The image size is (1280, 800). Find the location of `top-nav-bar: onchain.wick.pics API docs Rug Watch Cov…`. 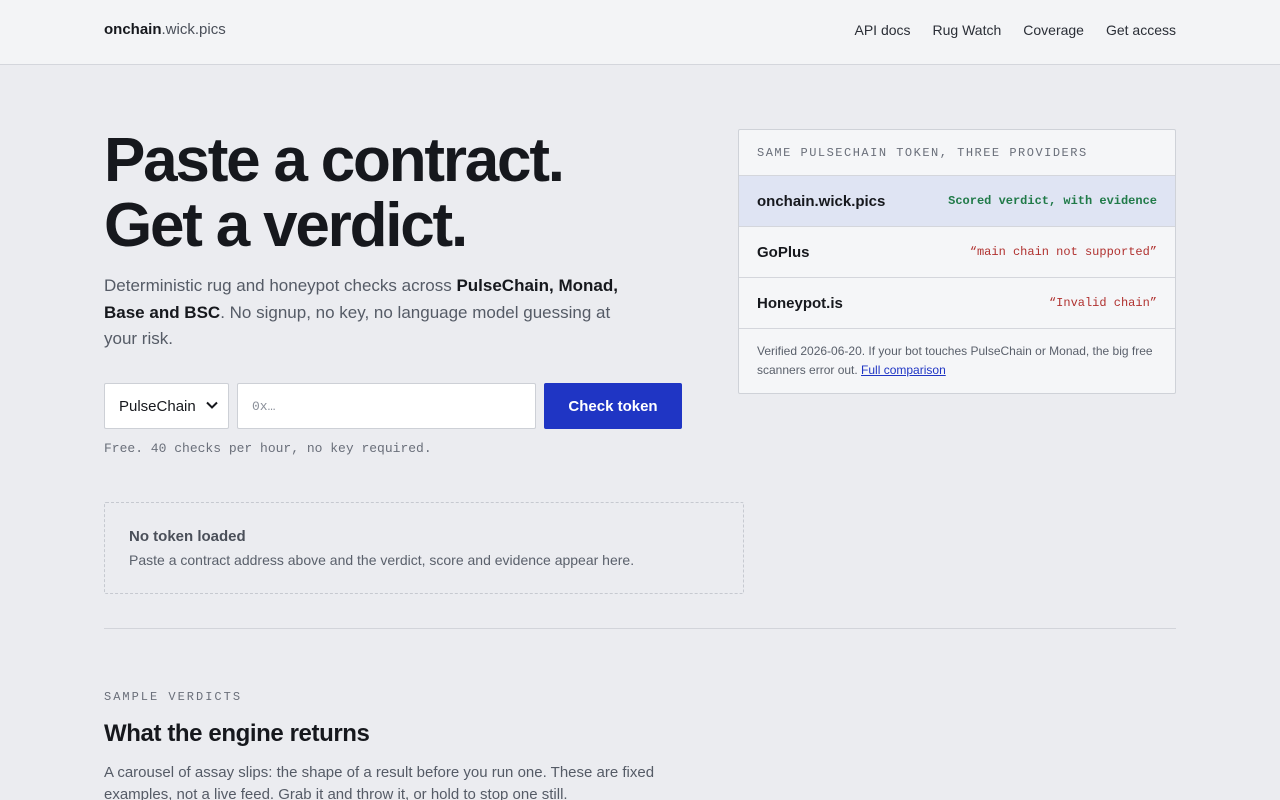

top-nav-bar: onchain.wick.pics API docs Rug Watch Cov… is located at coordinates (640, 32).